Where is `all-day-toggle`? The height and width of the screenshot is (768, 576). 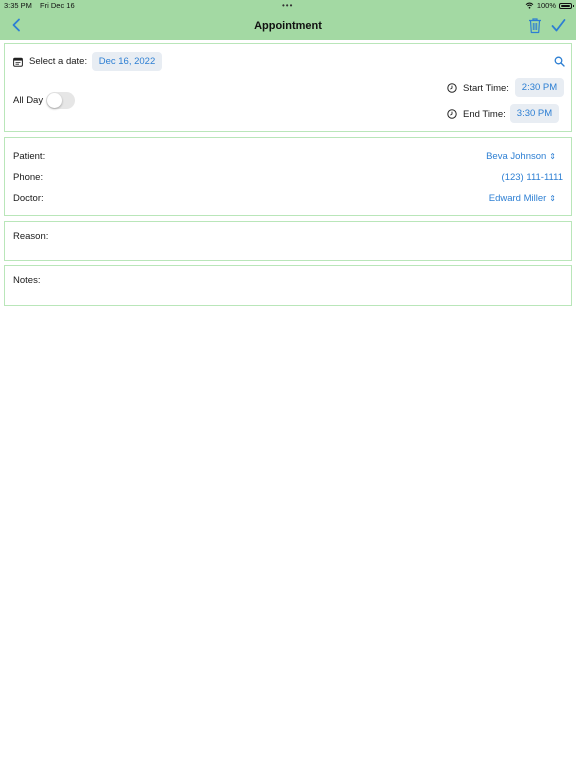 all-day-toggle is located at coordinates (60, 100).